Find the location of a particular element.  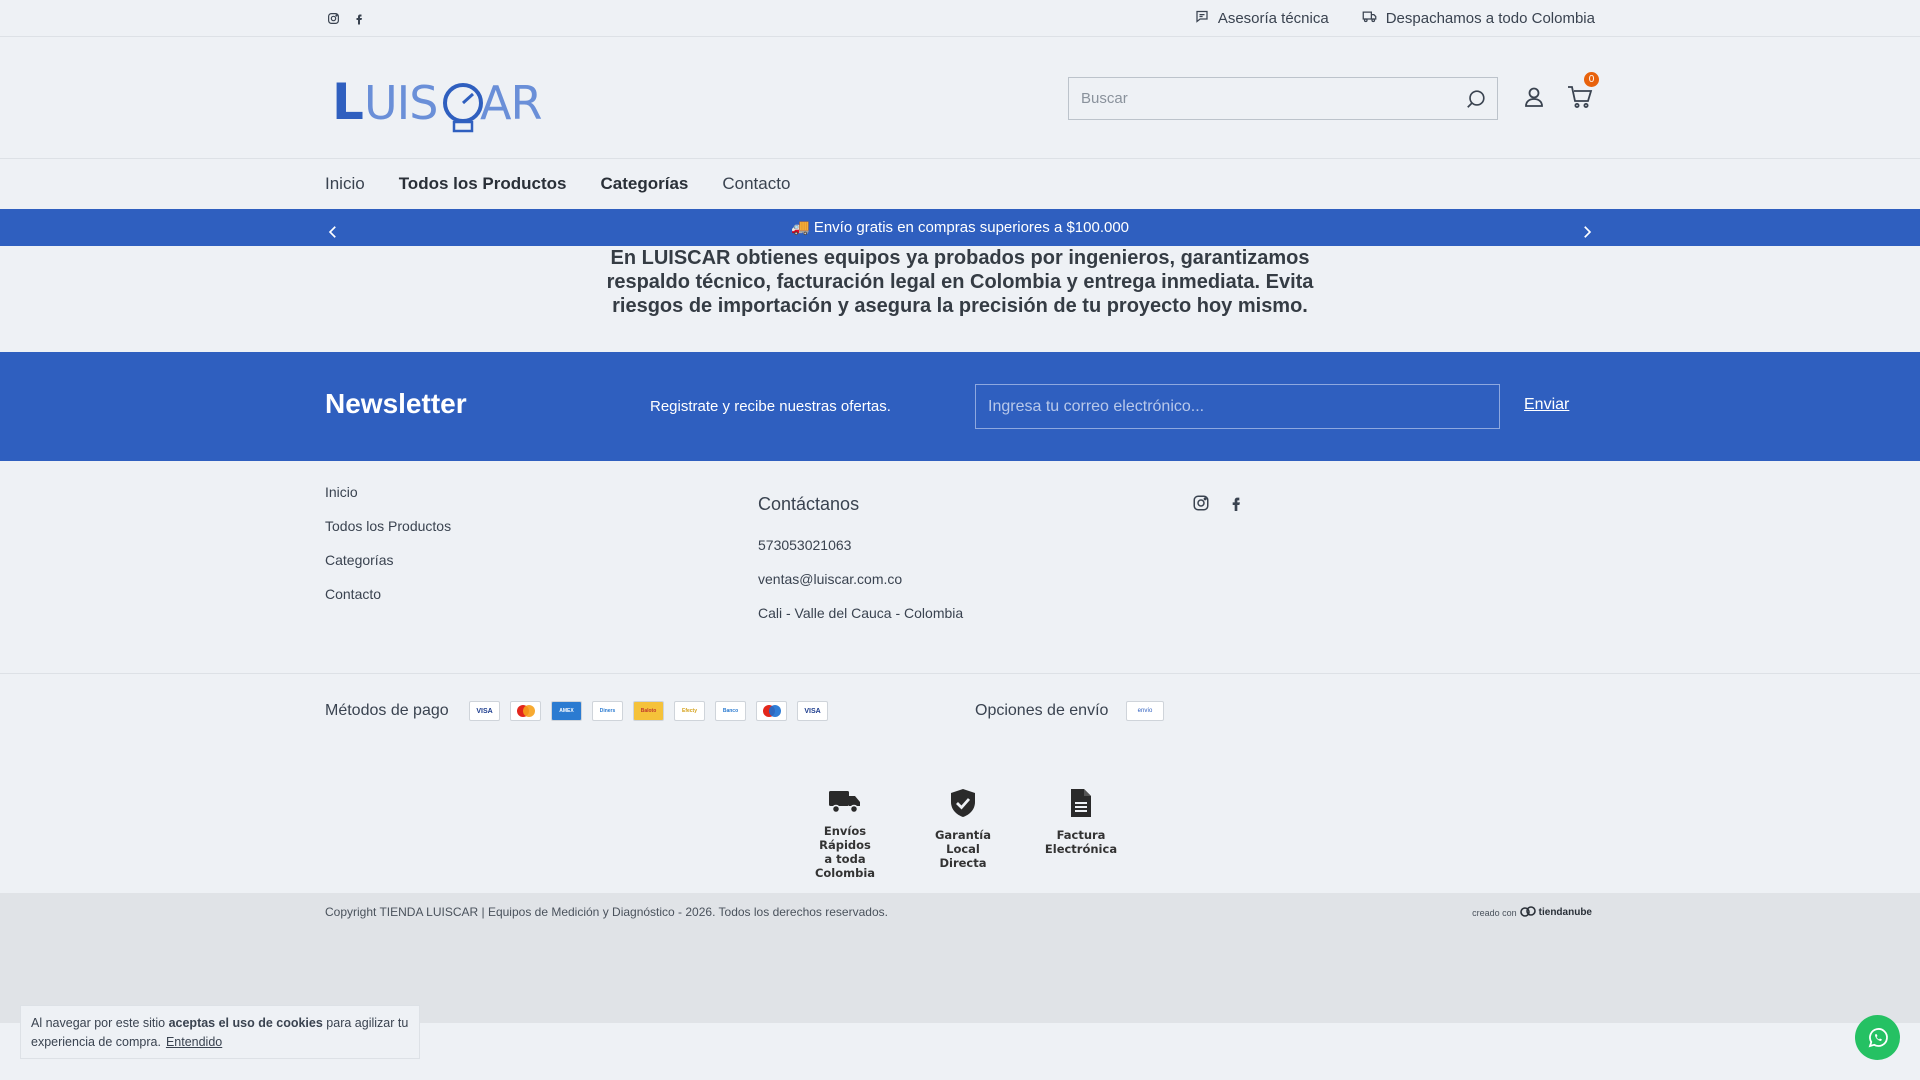

newsletter-send-button: Enviar is located at coordinates (1546, 405).